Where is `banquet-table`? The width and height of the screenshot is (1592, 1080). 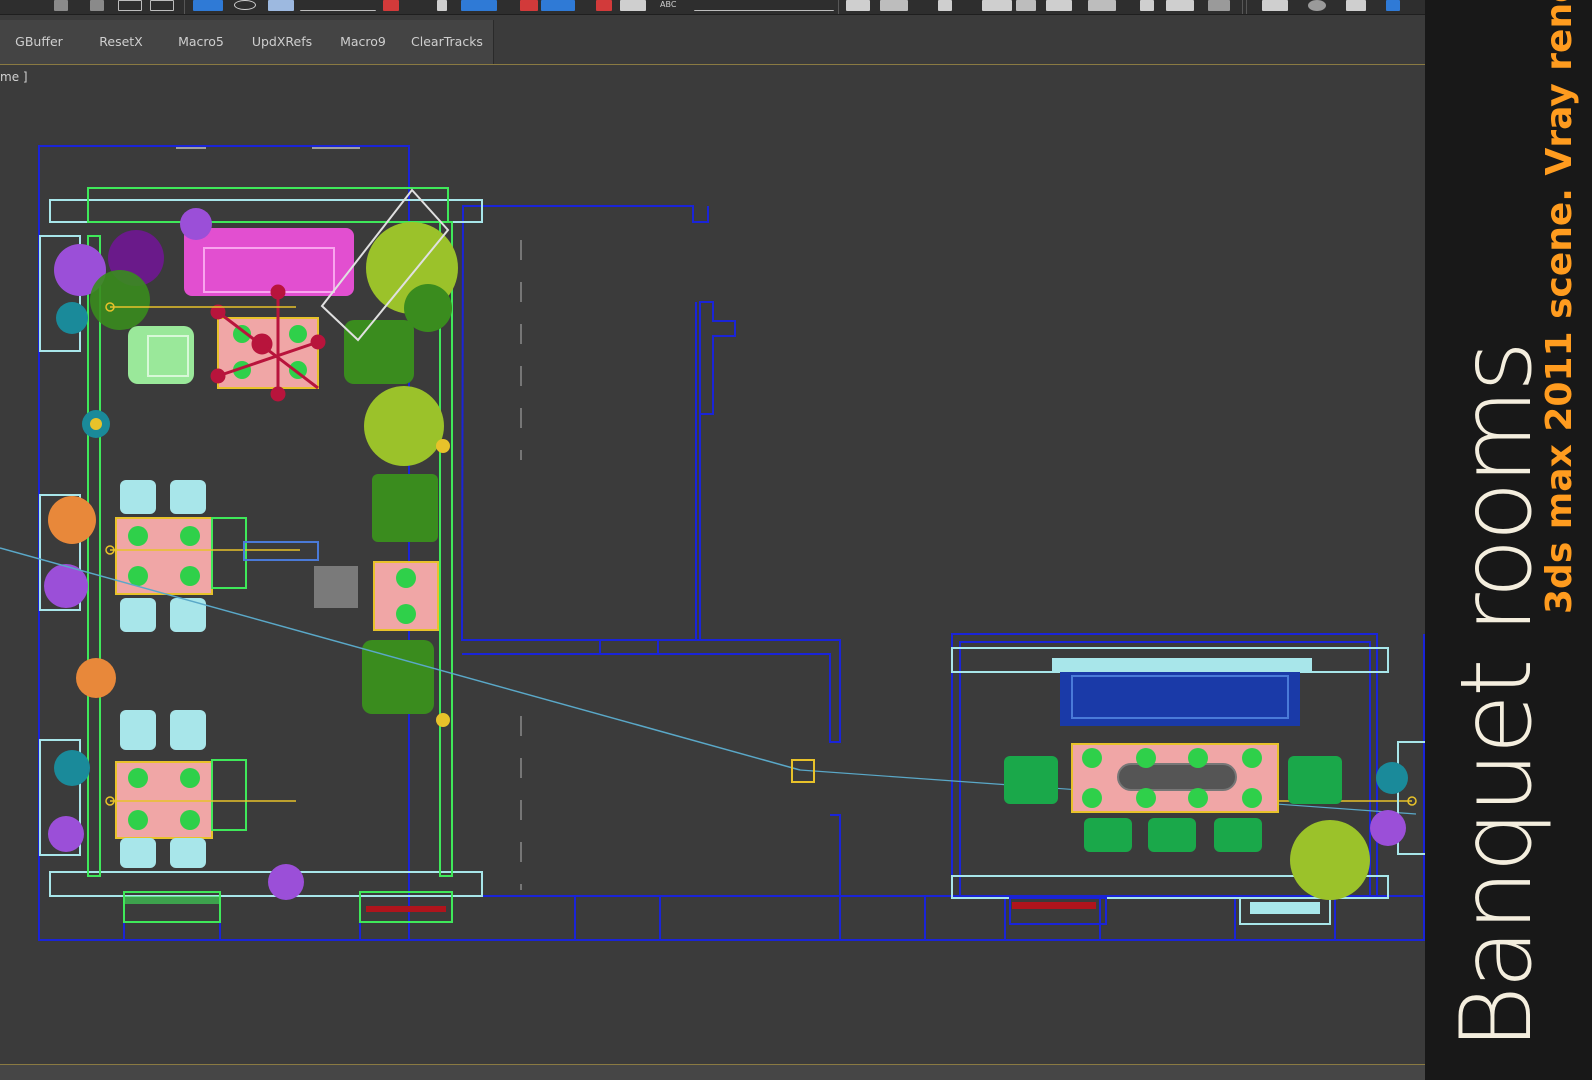
banquet-table is located at coordinates (1175, 778).